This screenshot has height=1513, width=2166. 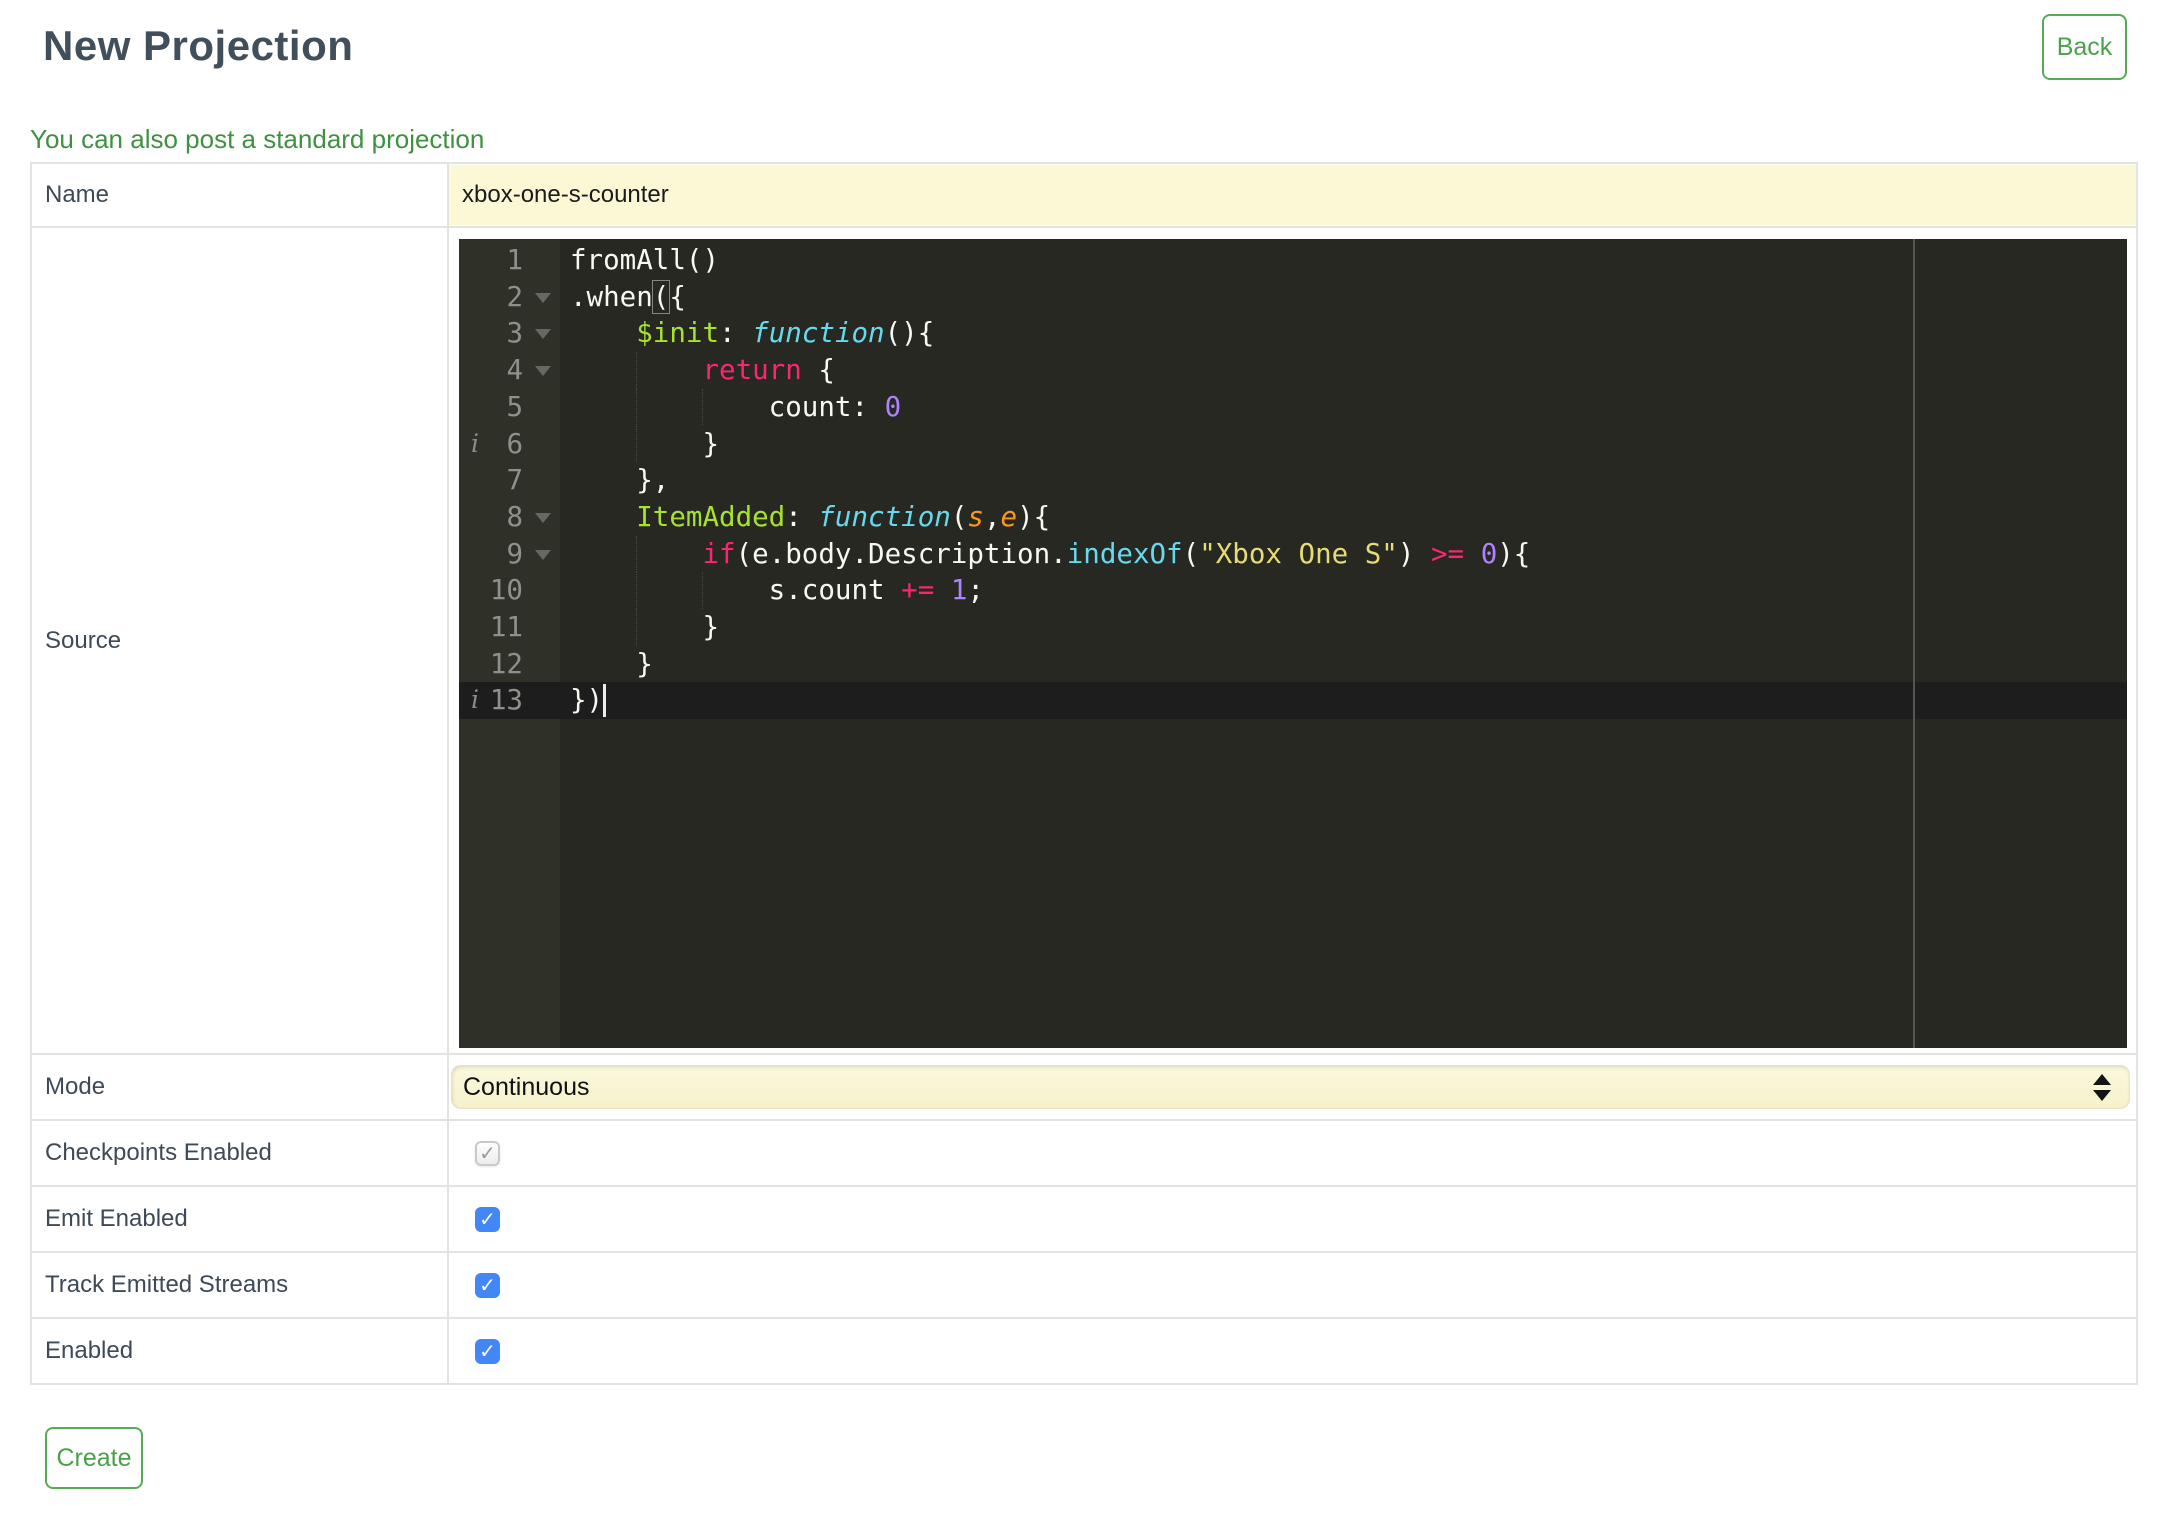 I want to click on info-annotation-icon: i, so click(x=475, y=700).